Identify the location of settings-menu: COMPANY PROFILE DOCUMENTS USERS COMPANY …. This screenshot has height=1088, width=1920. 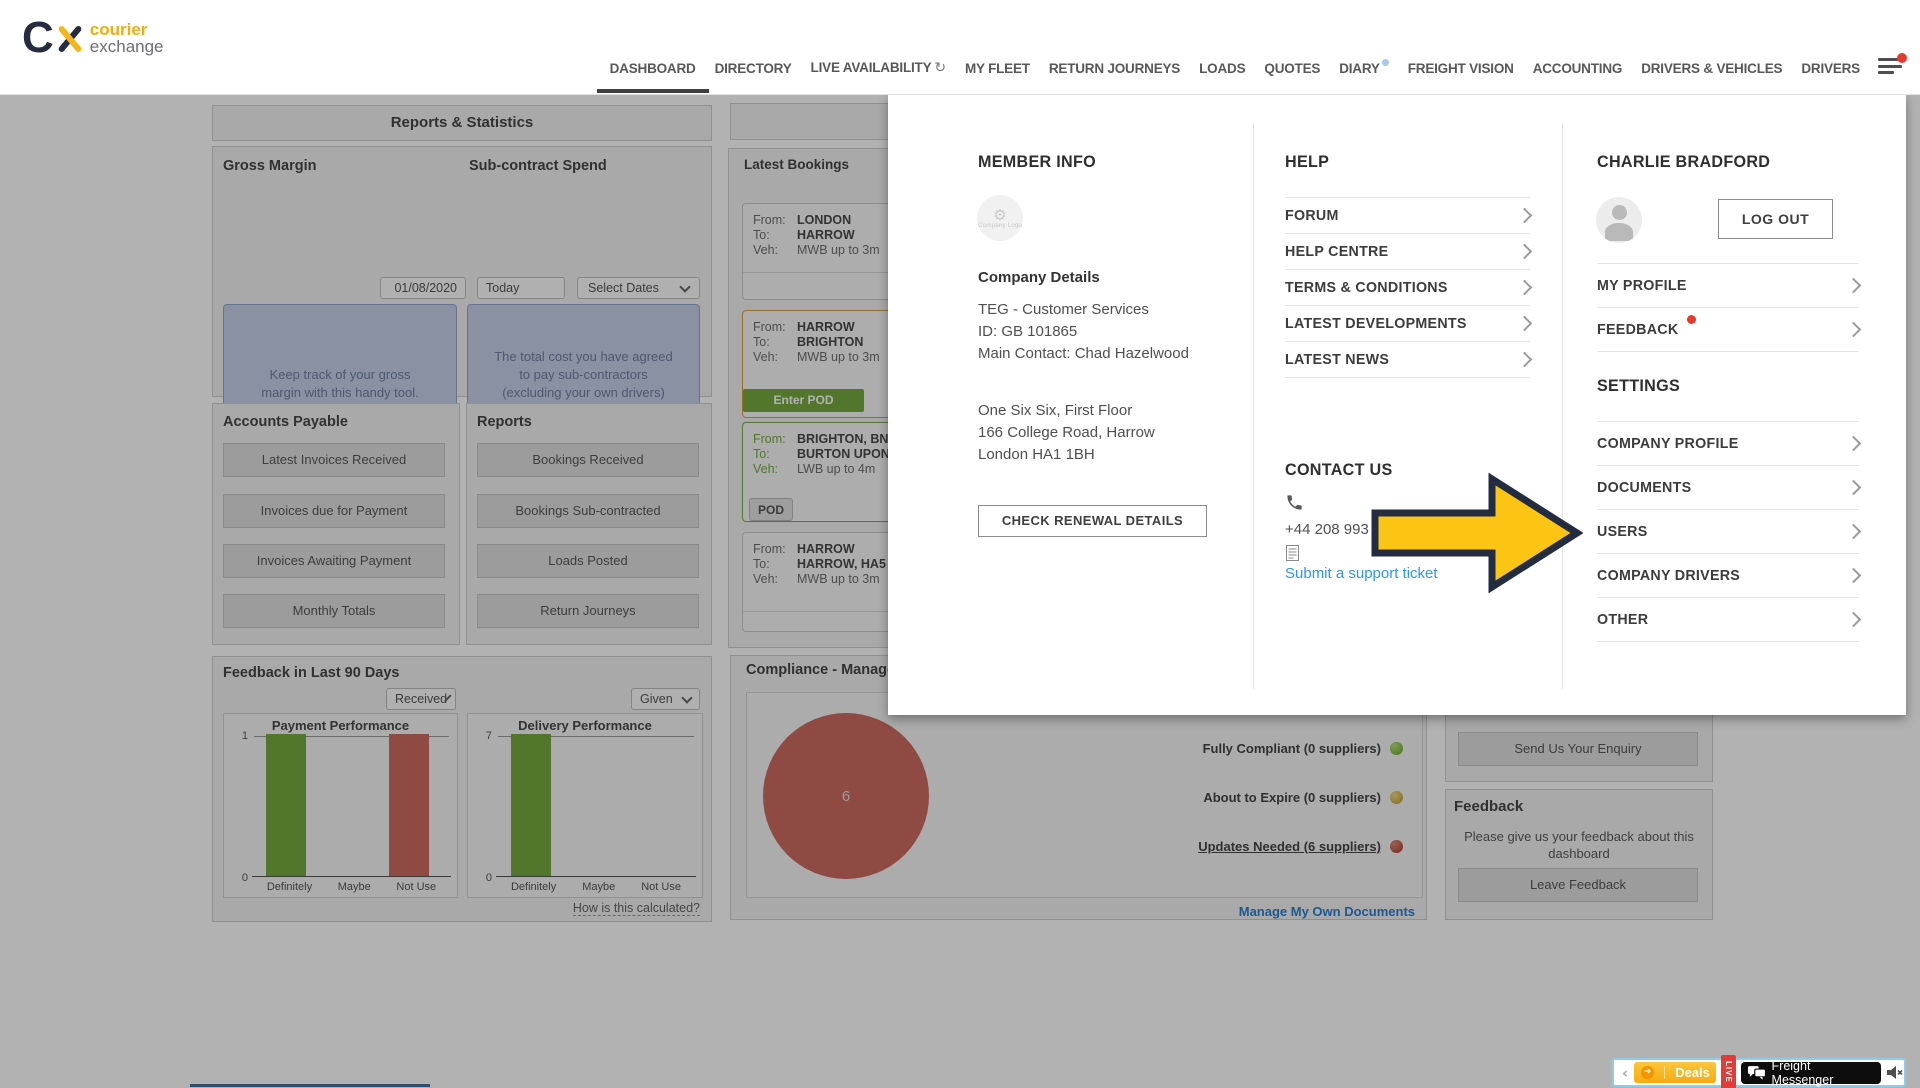
(1729, 531).